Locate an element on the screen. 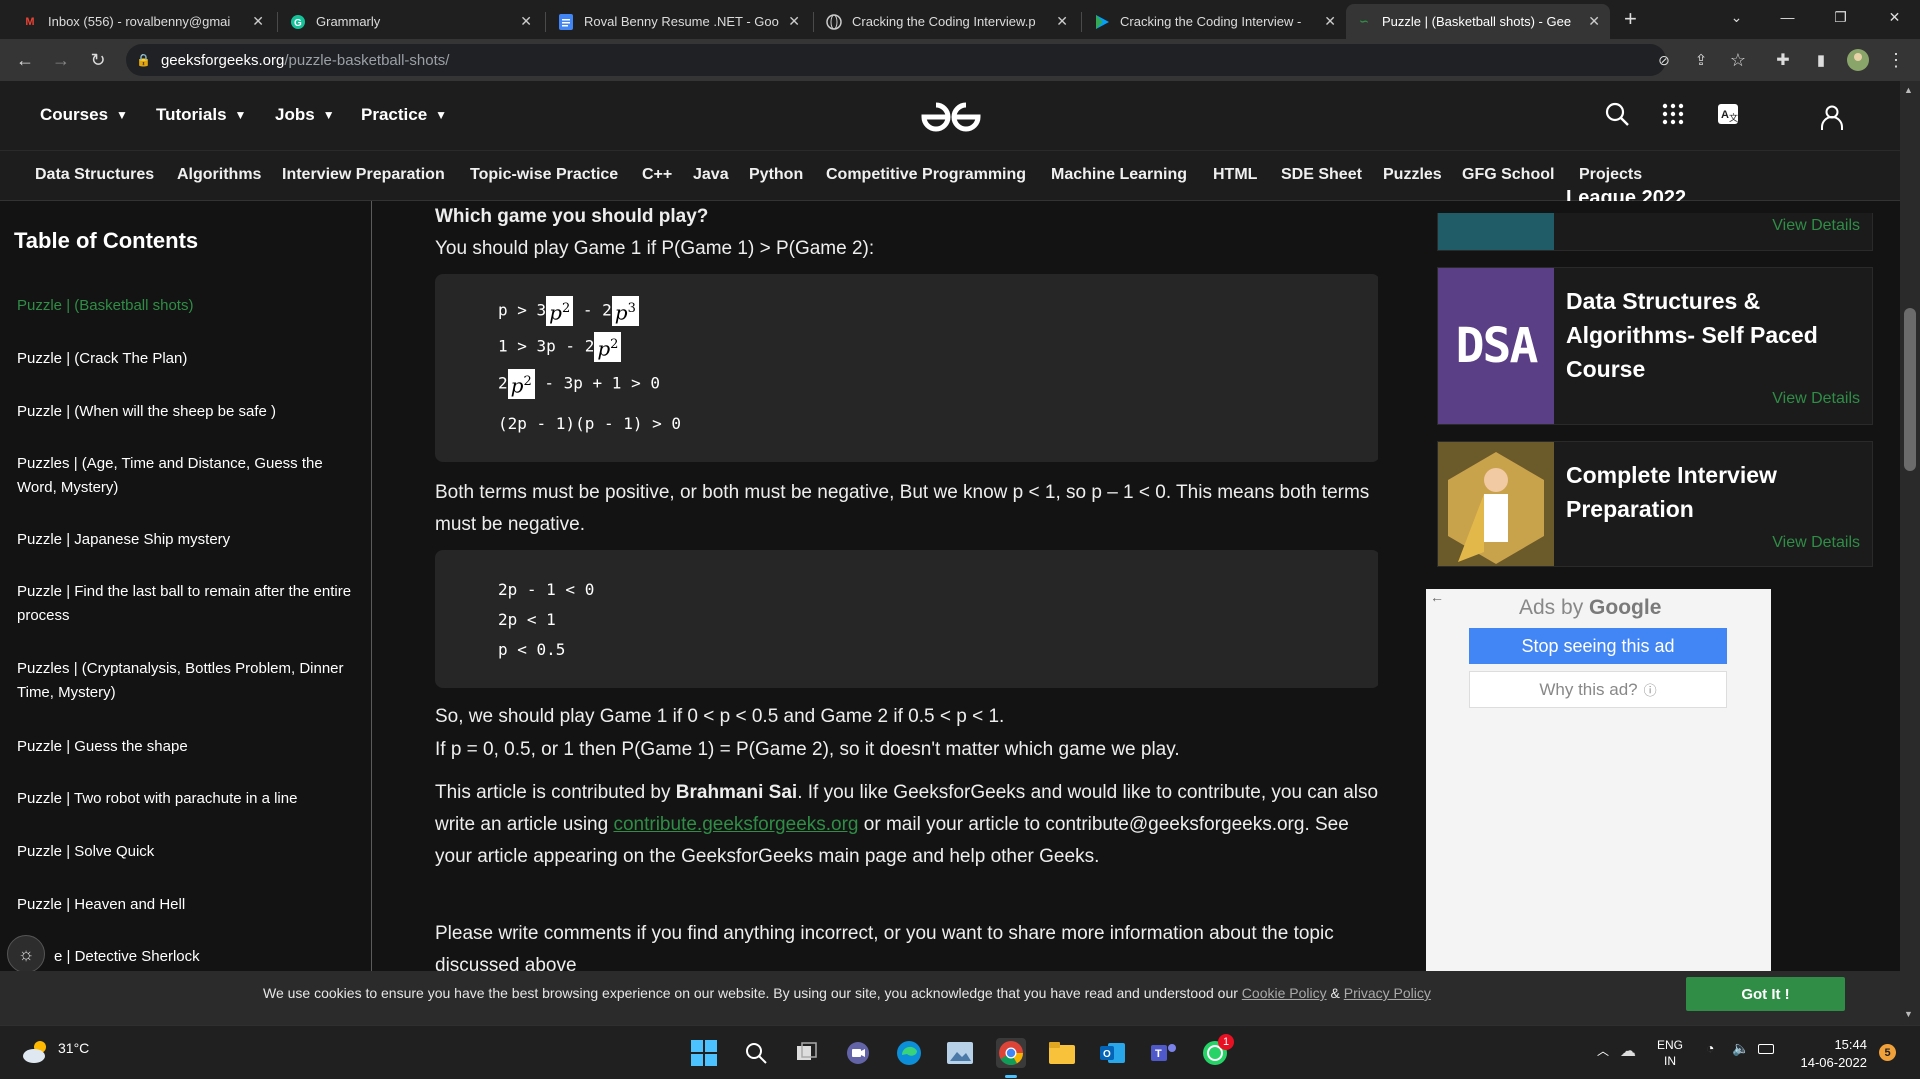  reload-icon: ↻ is located at coordinates (98, 60).